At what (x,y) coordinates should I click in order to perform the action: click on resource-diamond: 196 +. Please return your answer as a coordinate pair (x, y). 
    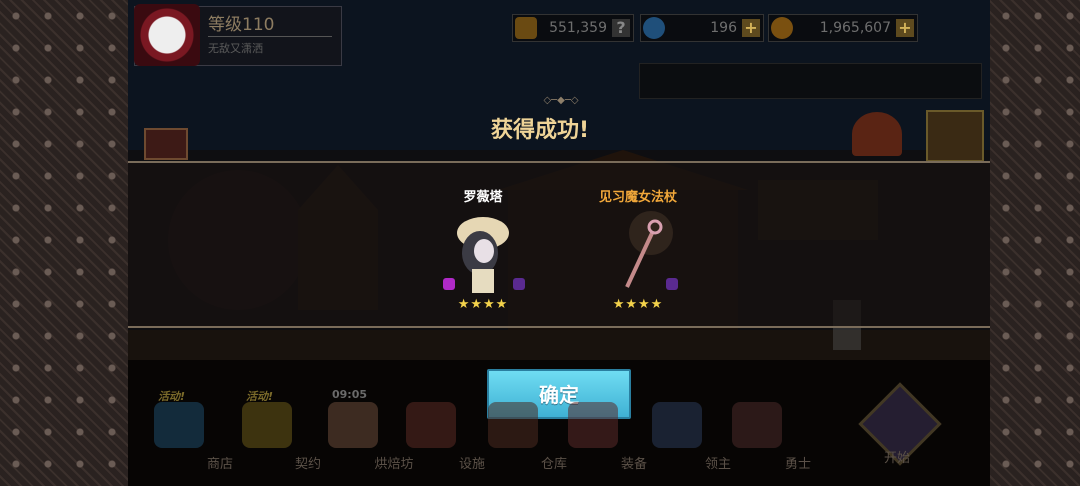
    Looking at the image, I should click on (702, 28).